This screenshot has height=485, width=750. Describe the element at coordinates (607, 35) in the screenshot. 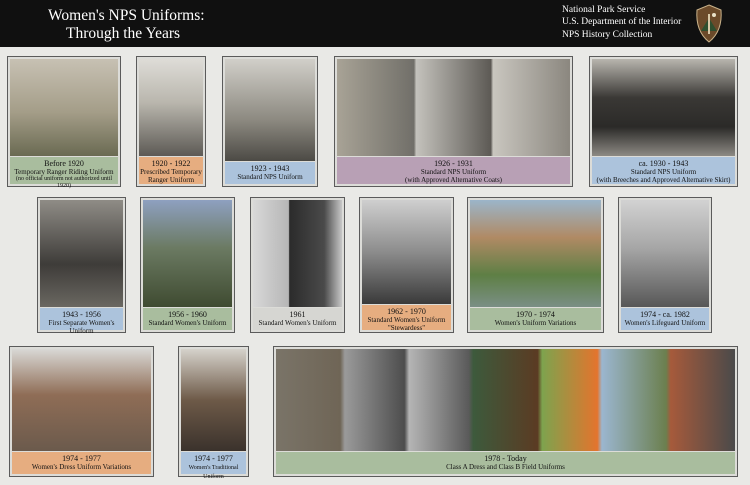

I see `collection-name: NPS History Collection` at that location.